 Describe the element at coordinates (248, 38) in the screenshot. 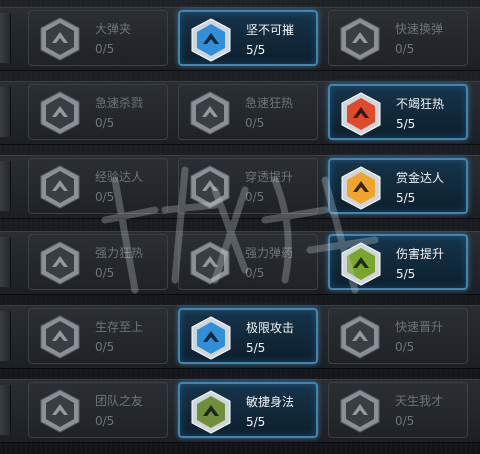

I see `perk-card: 坚不可摧 5/5` at that location.